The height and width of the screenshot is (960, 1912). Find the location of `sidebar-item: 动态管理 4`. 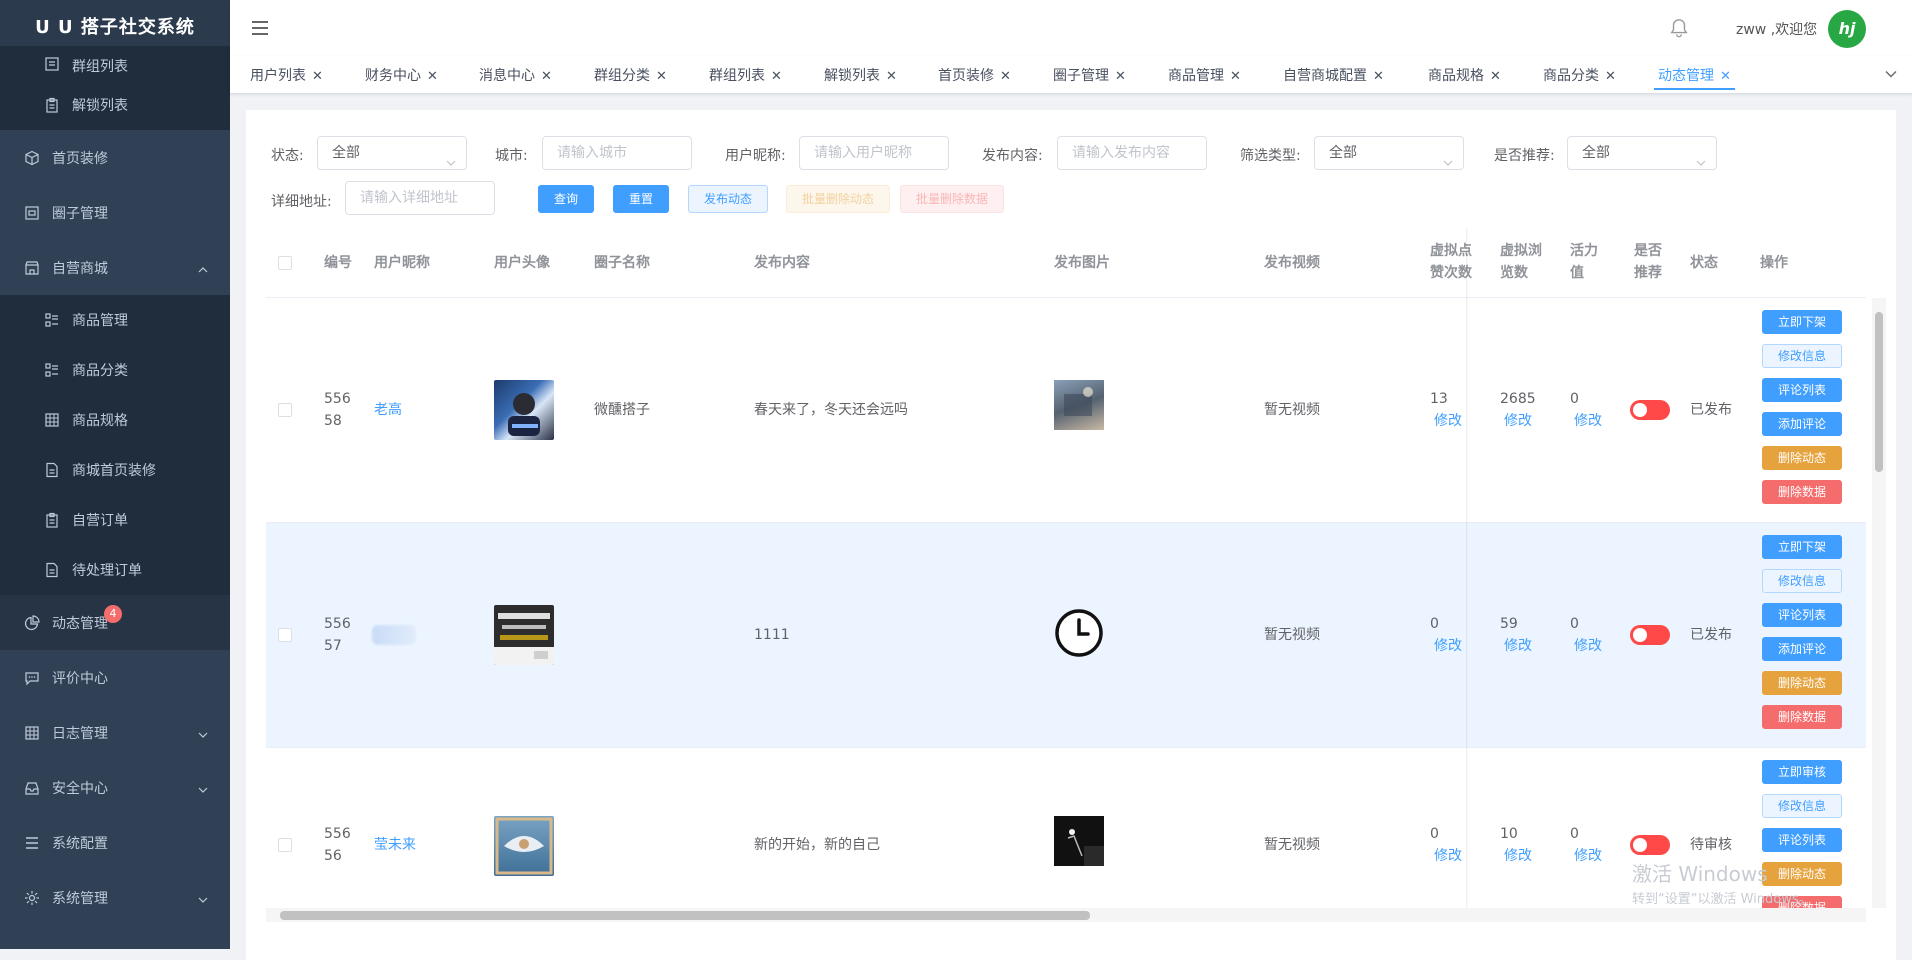

sidebar-item: 动态管理 4 is located at coordinates (115, 622).